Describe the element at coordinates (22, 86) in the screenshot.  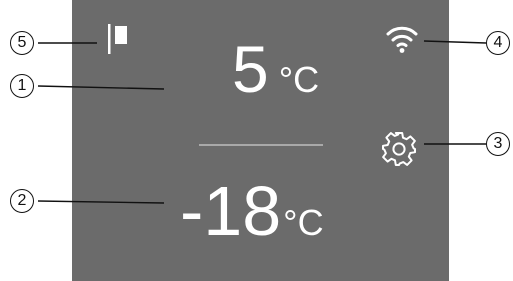
I see `callout-1: 1` at that location.